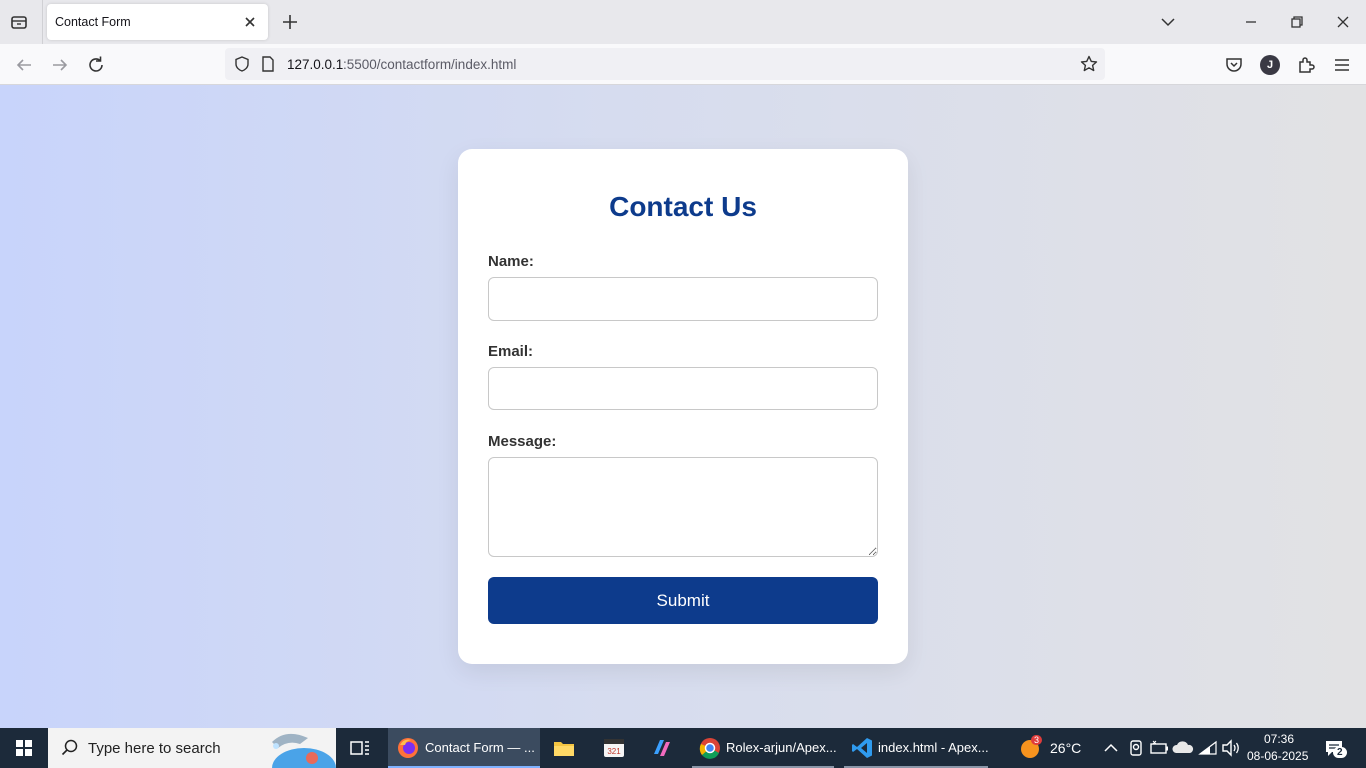  I want to click on url-host: 127.0.0.1, so click(315, 64).